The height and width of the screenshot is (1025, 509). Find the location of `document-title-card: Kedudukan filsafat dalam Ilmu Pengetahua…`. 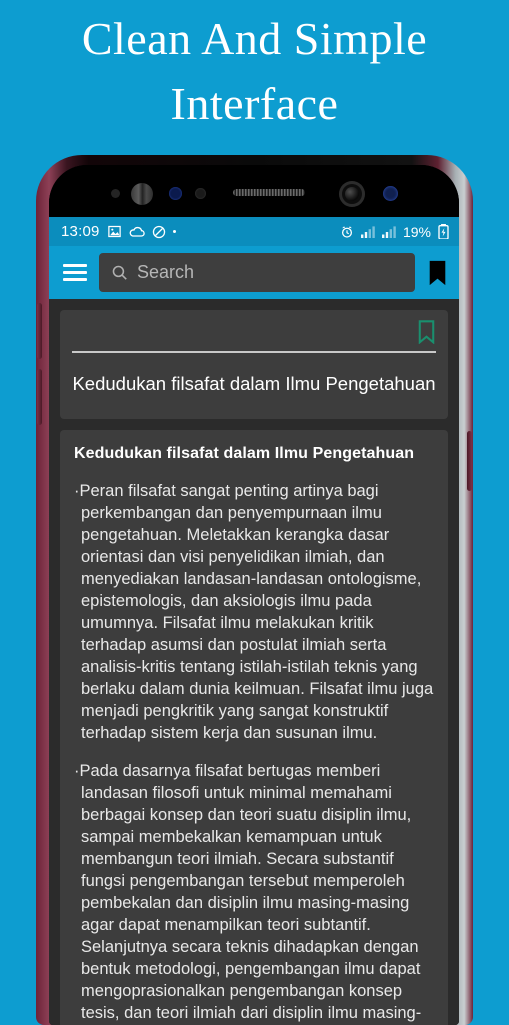

document-title-card: Kedudukan filsafat dalam Ilmu Pengetahua… is located at coordinates (254, 365).